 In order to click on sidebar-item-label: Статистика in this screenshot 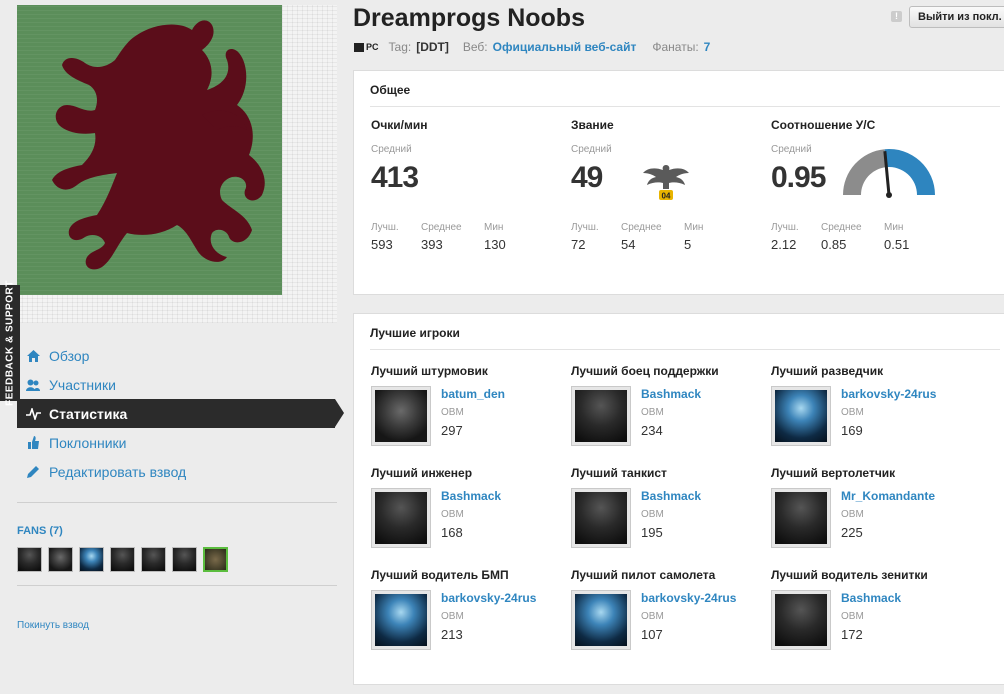, I will do `click(88, 413)`.